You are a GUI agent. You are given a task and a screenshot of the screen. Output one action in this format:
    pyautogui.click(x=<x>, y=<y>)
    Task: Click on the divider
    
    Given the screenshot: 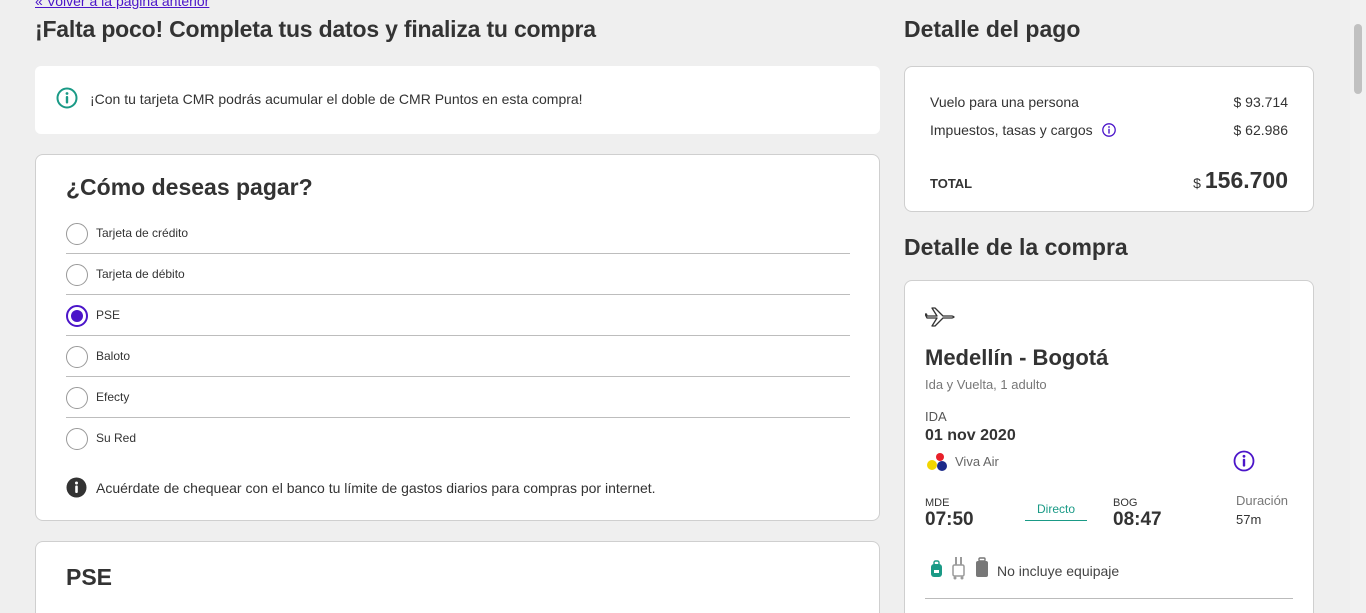 What is the action you would take?
    pyautogui.click(x=1109, y=598)
    